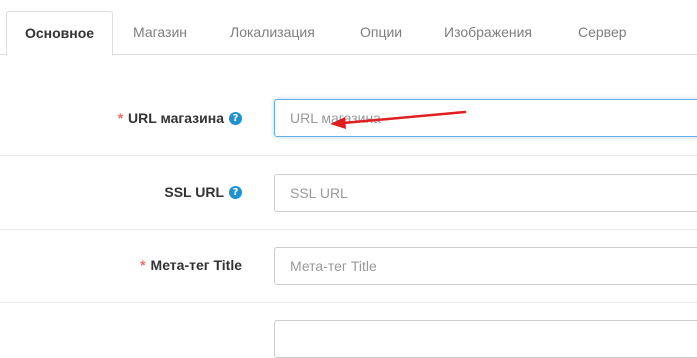 This screenshot has height=358, width=697. What do you see at coordinates (602, 33) in the screenshot?
I see `tab-server: Сервер` at bounding box center [602, 33].